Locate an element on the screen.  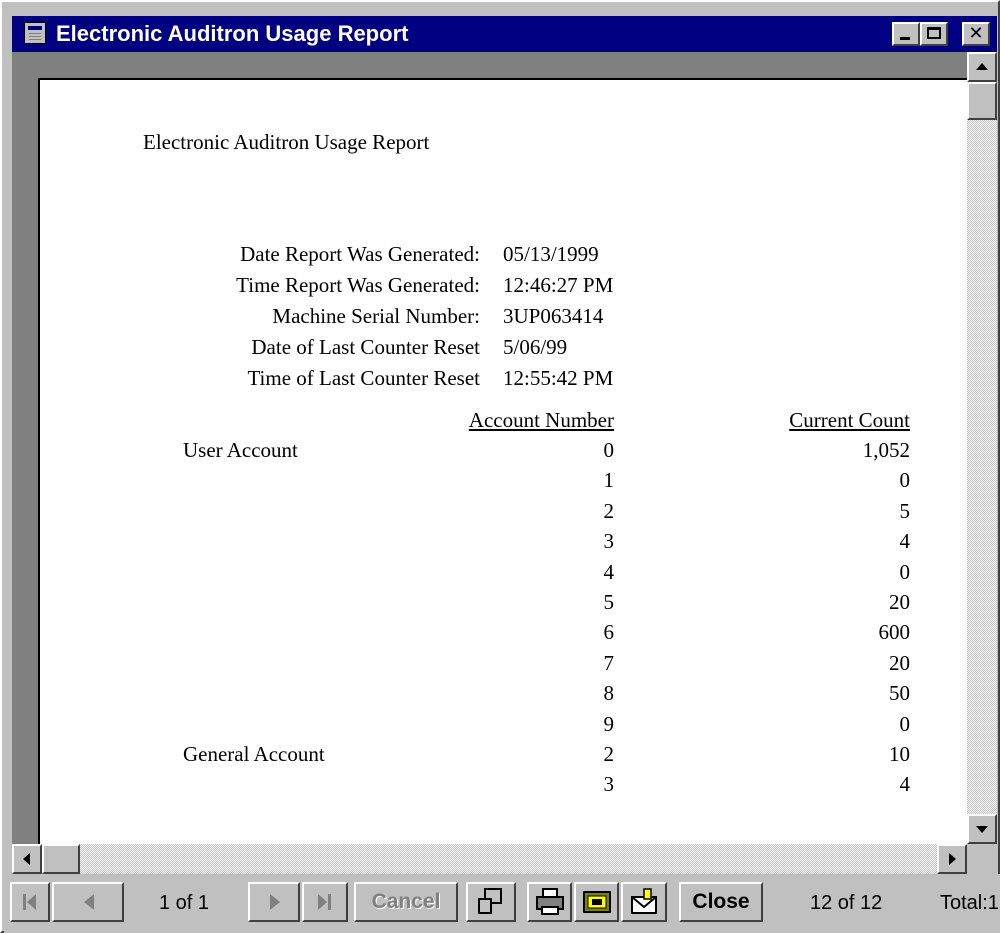
title-bar: Electronic Auditron Usage Report ✕ is located at coordinates (504, 34).